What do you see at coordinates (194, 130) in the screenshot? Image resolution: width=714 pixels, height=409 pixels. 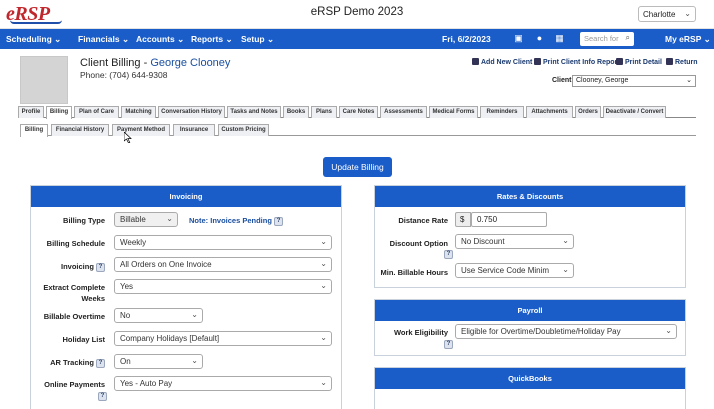 I see `subtab-insurance: Insurance` at bounding box center [194, 130].